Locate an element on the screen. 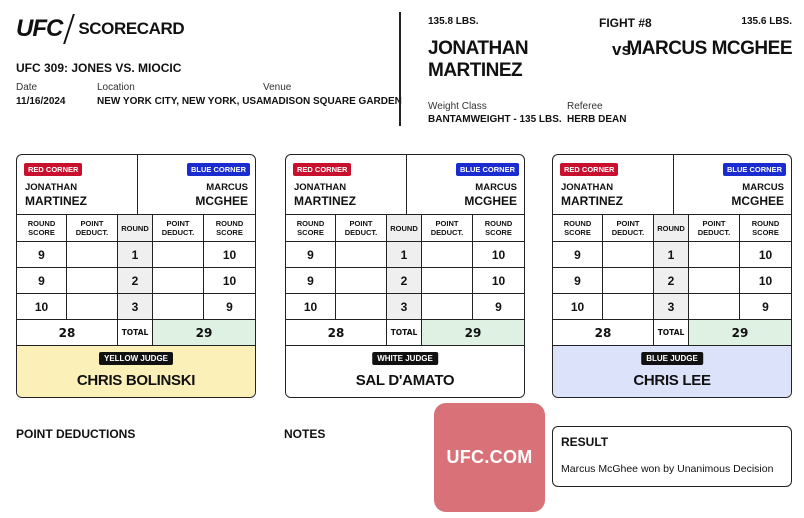 This screenshot has height=518, width=804. red-fighter-first: JONATHAN is located at coordinates (587, 187).